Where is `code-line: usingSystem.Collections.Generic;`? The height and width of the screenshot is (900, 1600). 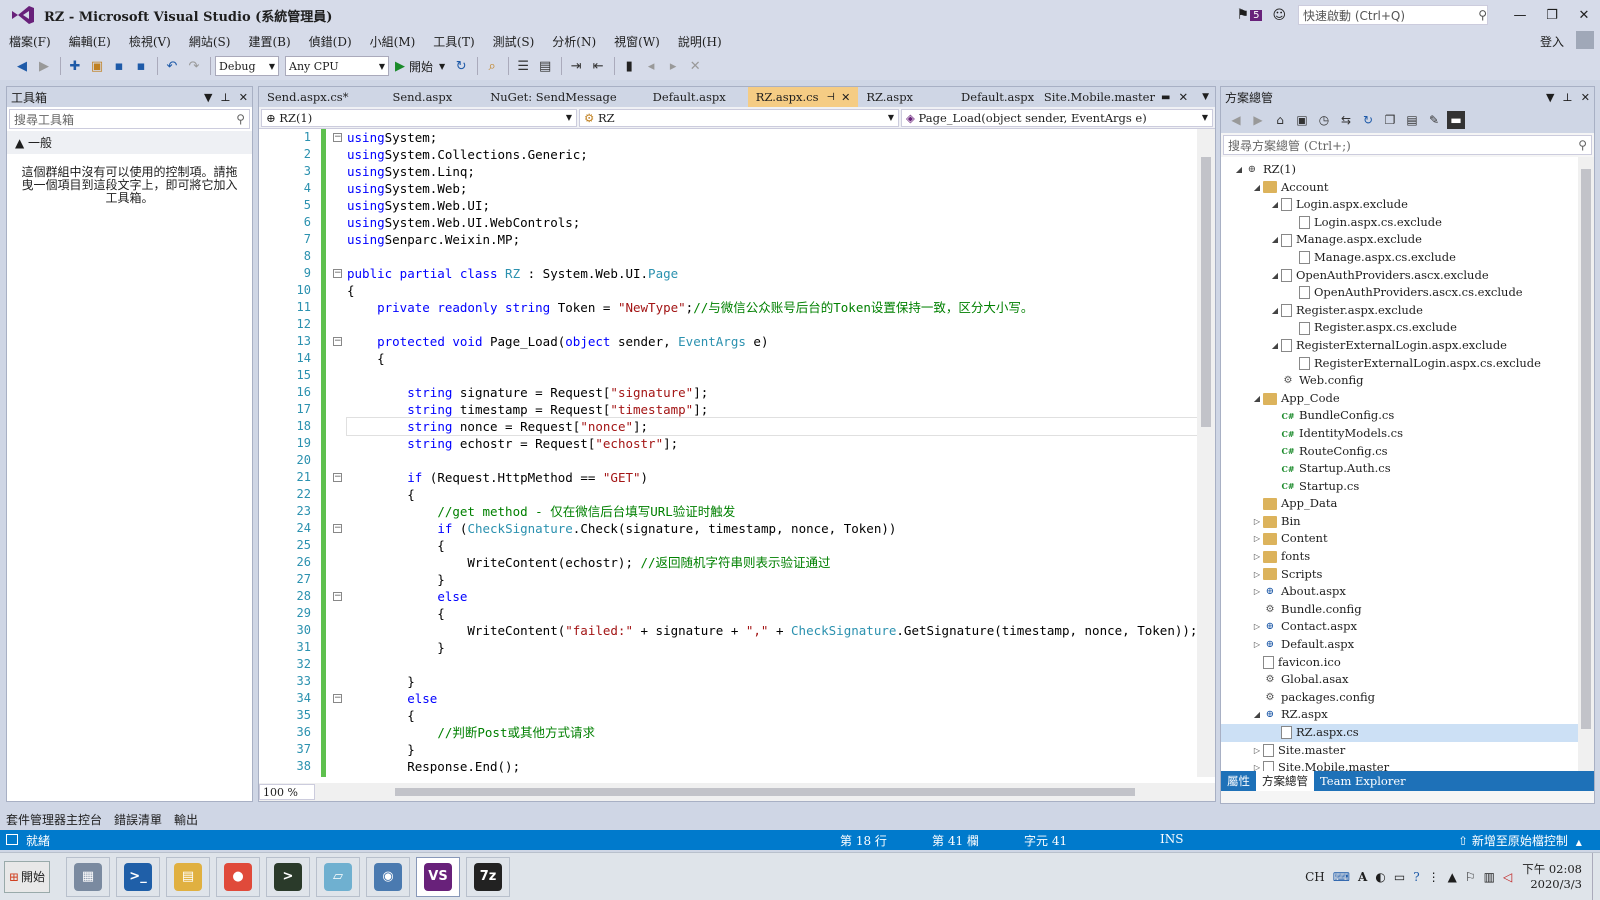 code-line: usingSystem.Collections.Generic; is located at coordinates (772, 154).